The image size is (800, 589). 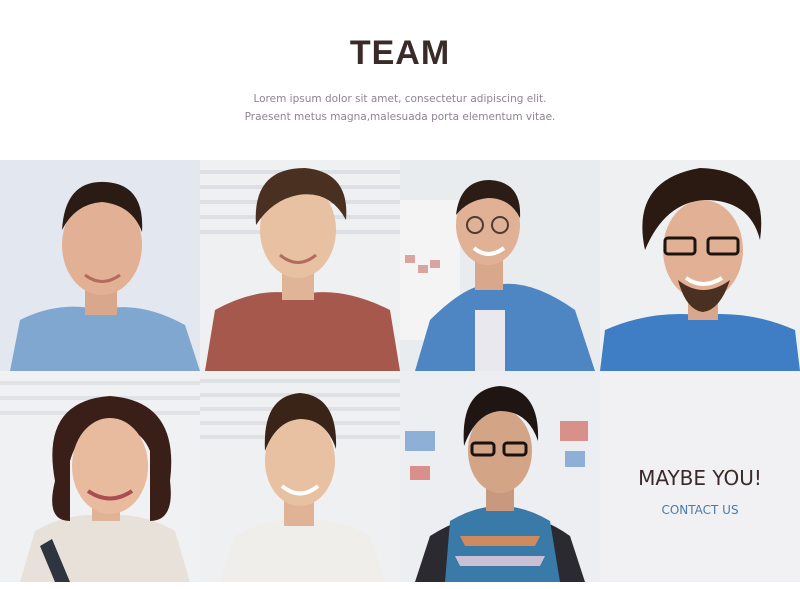 What do you see at coordinates (700, 510) in the screenshot?
I see `contact-us-link: CONTACT US` at bounding box center [700, 510].